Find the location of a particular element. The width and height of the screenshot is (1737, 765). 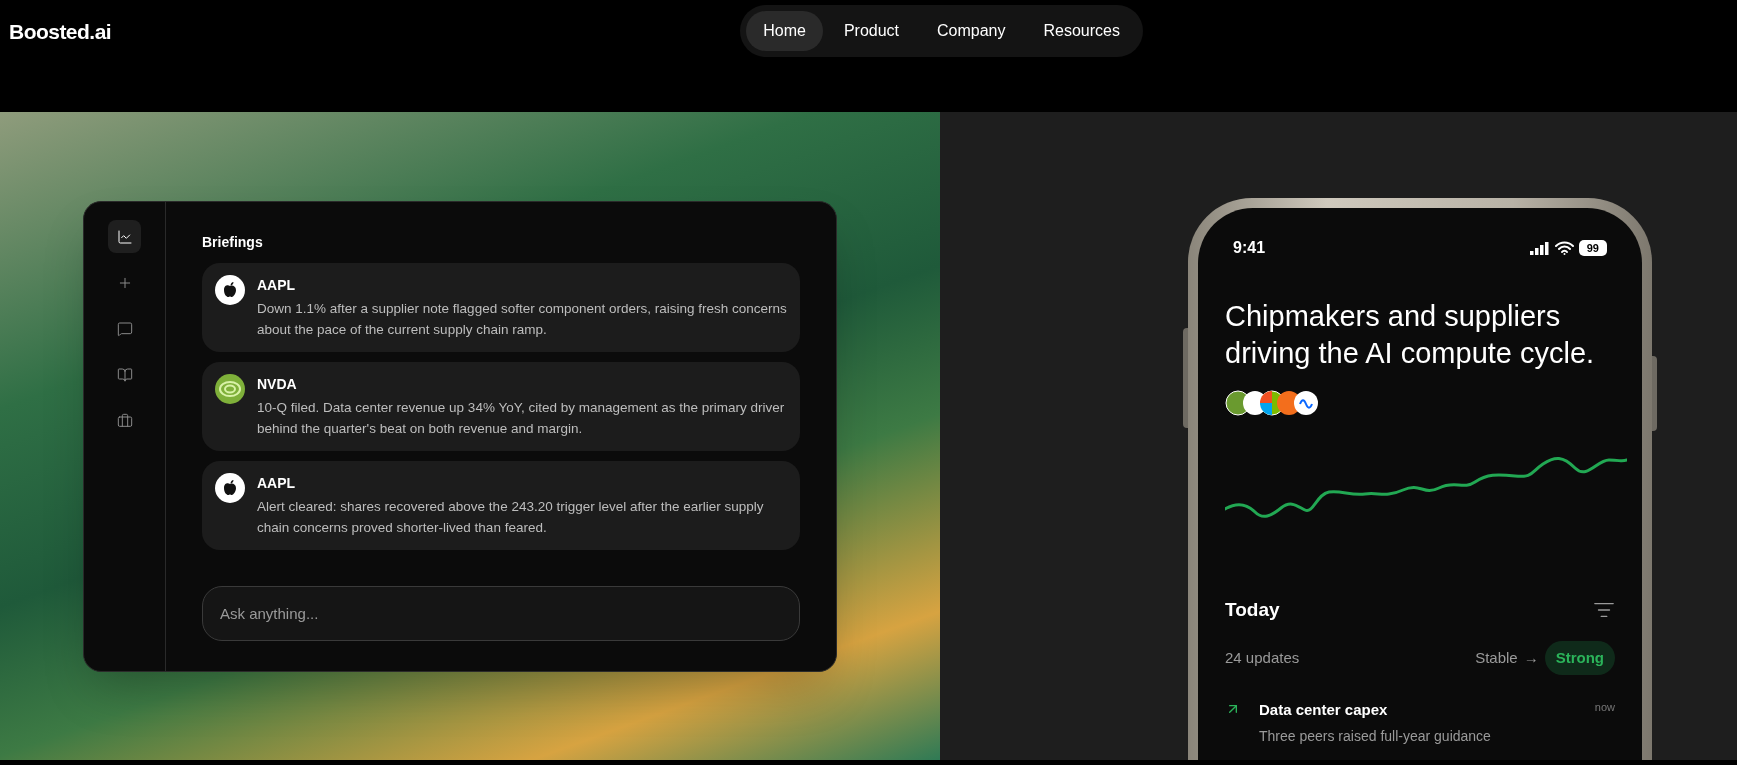

briefing-text: Alert cleared: shares recovered above the 243.20 trigger level after the earlier supply chain concerns proved shorter-lived than feared. is located at coordinates (511, 517).